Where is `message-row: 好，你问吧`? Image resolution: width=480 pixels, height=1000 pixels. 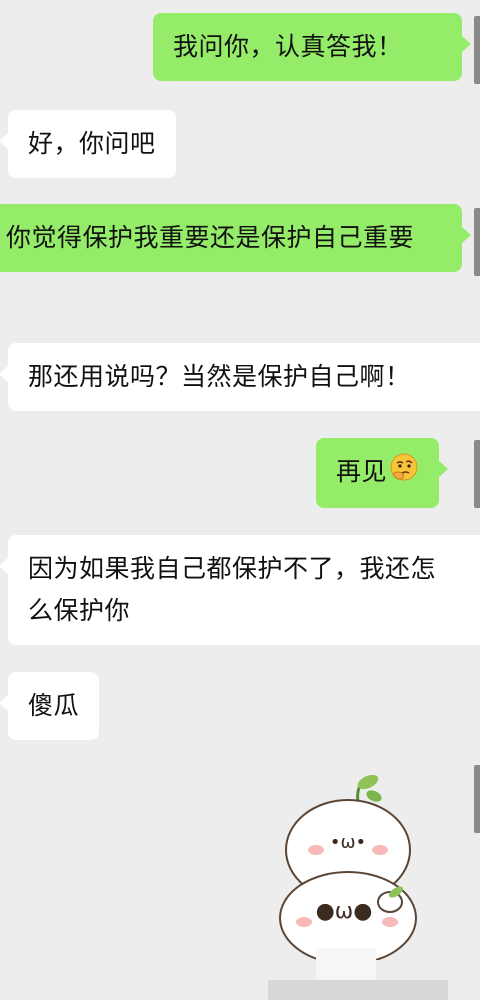
message-row: 好，你问吧 is located at coordinates (88, 144).